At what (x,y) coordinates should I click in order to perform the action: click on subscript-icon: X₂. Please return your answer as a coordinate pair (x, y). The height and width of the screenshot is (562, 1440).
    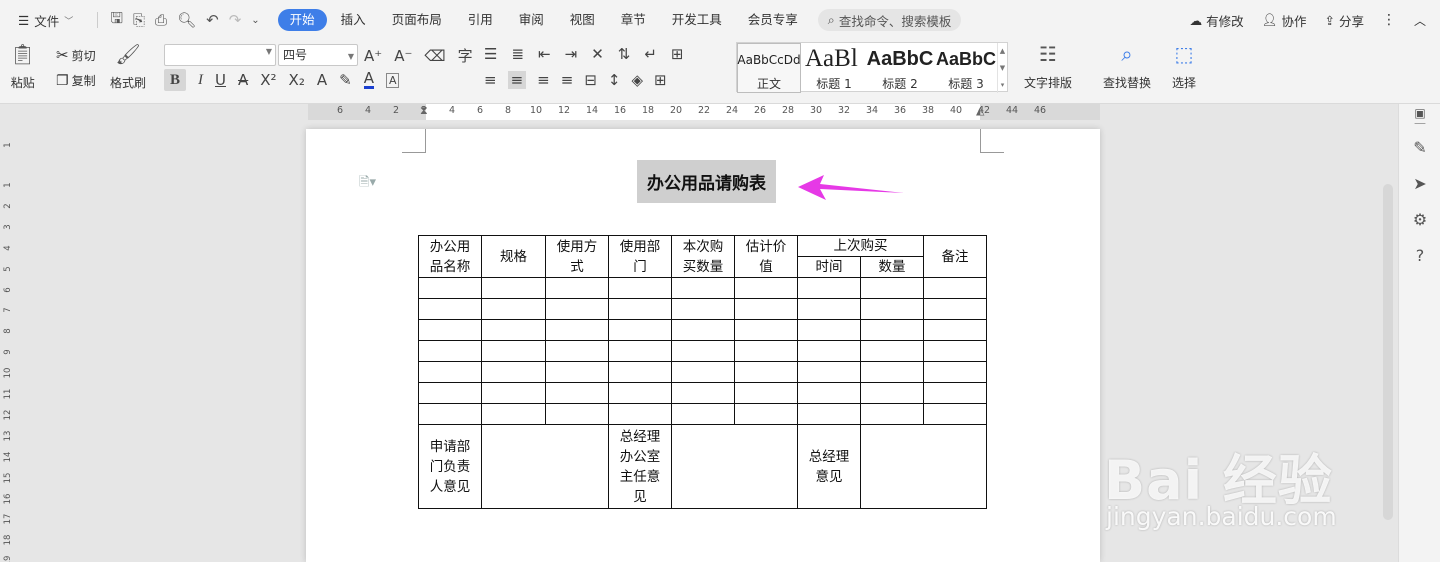
    Looking at the image, I should click on (297, 80).